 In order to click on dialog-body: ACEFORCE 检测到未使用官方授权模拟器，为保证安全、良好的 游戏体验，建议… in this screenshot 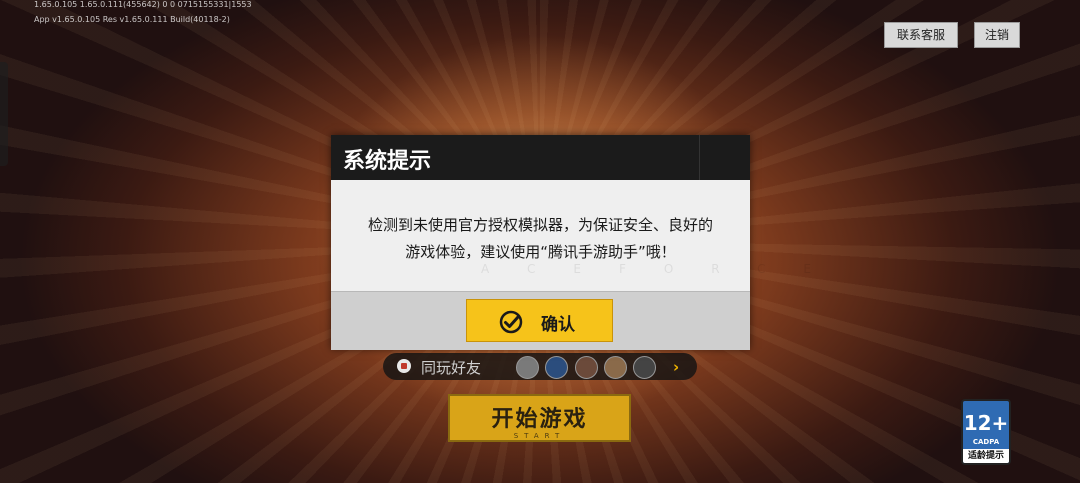, I will do `click(571, 235)`.